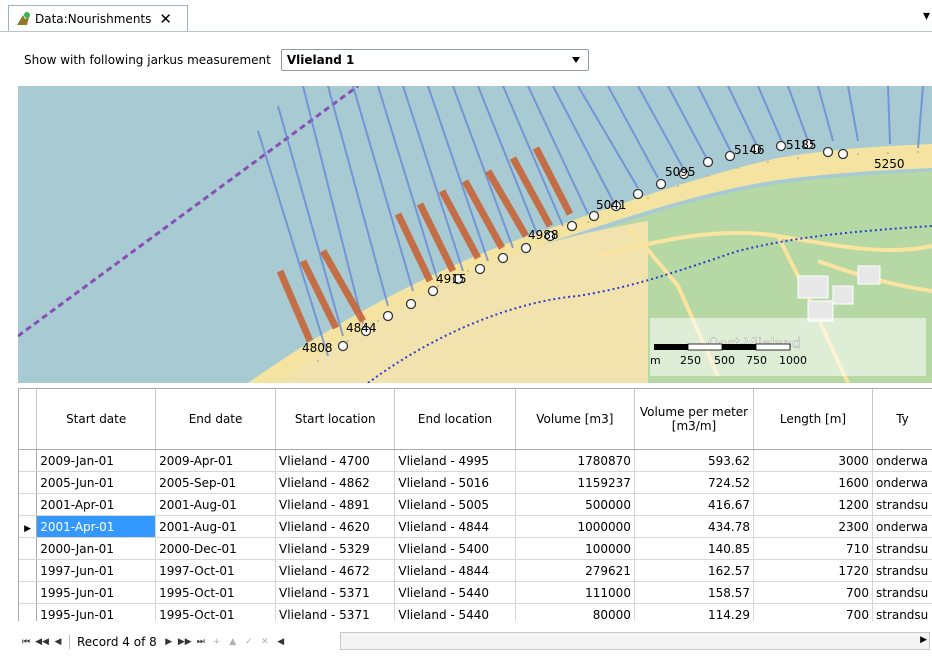  I want to click on column-header-end-location: End location, so click(455, 419).